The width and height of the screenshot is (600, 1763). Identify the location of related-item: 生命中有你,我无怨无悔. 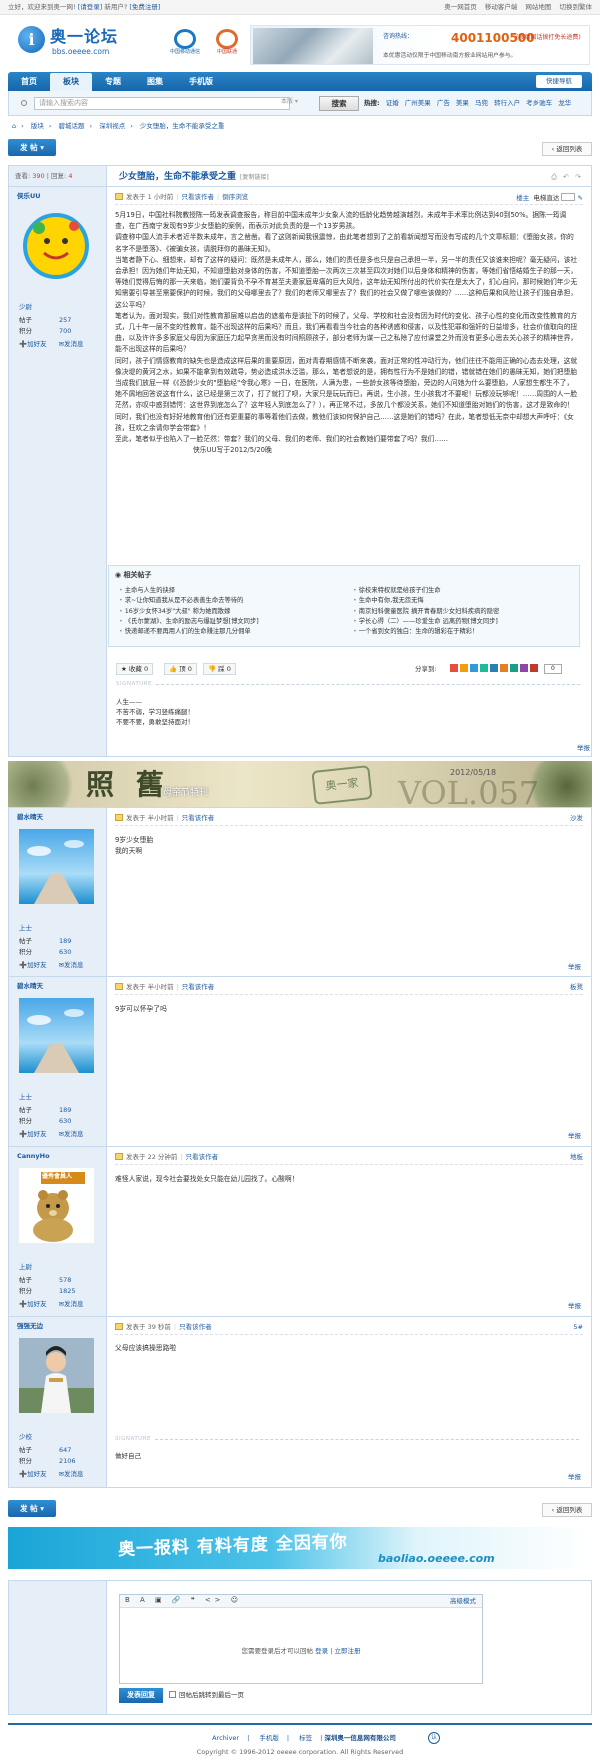
(468, 601).